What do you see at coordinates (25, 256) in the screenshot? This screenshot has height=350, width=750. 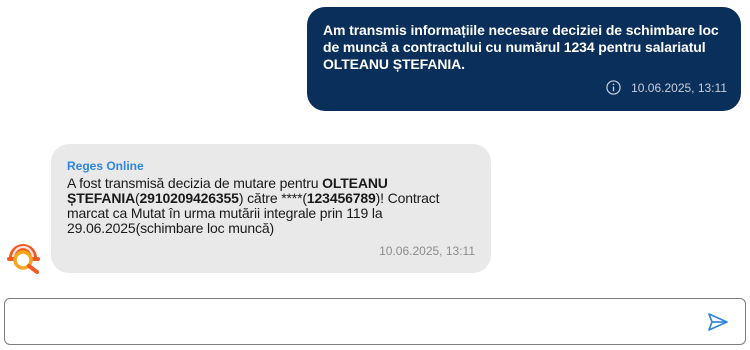 I see `hardhat-magnifier-icon` at bounding box center [25, 256].